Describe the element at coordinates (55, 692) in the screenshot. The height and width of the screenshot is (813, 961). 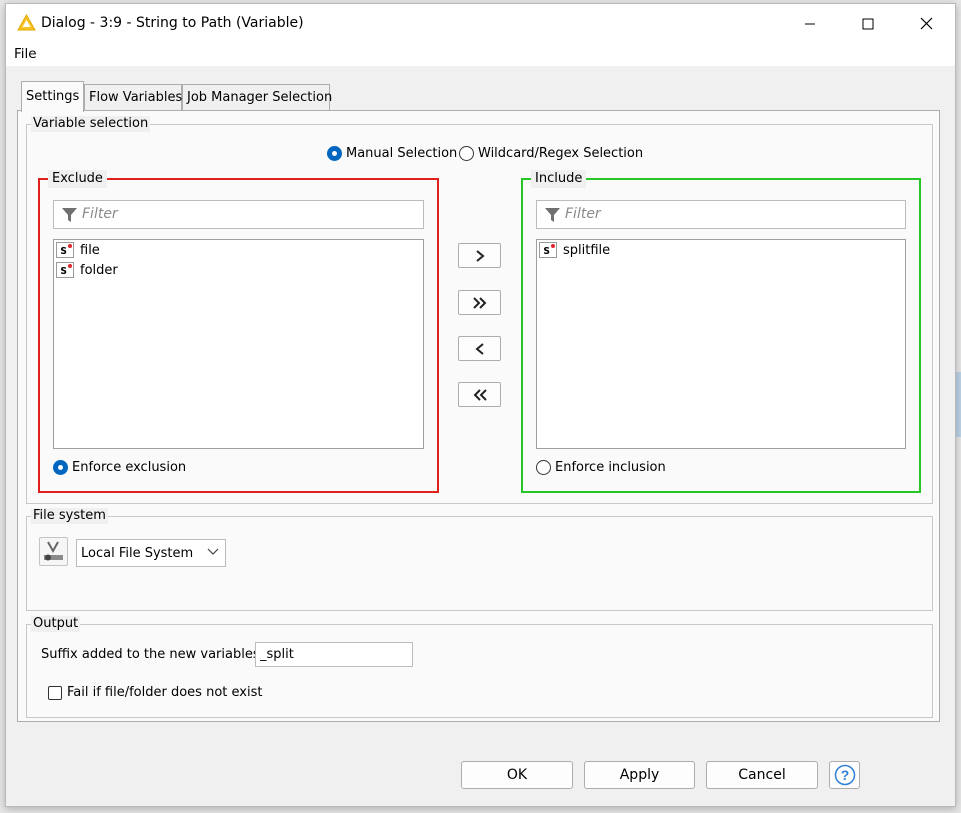
I see `fail-if-not-exist-checkbox` at that location.